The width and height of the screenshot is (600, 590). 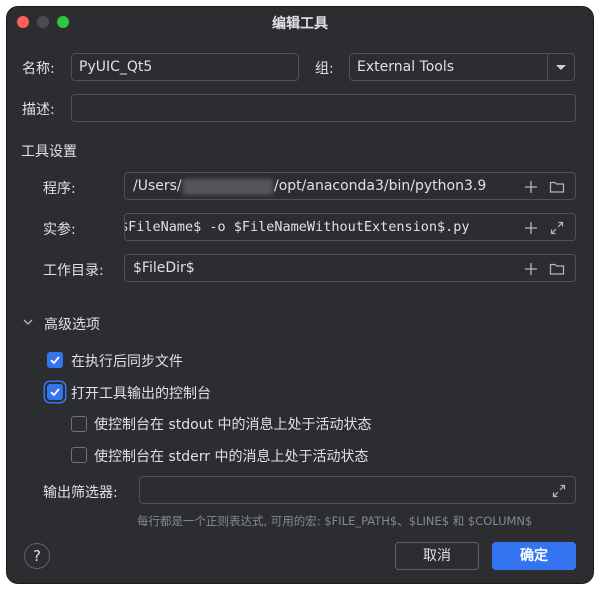 I want to click on cancel-button: 取消, so click(x=437, y=556).